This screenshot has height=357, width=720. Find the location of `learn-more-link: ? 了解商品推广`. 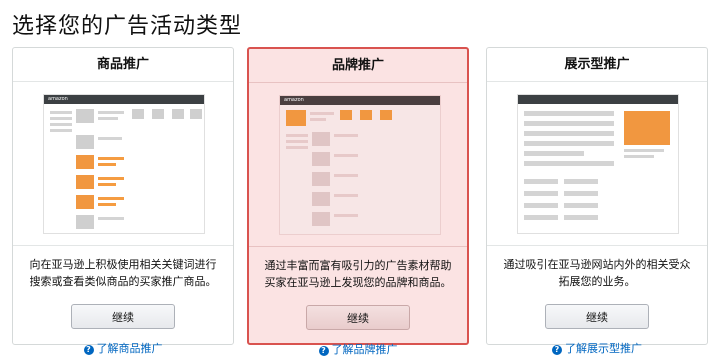

learn-more-link: ? 了解商品推广 is located at coordinates (123, 348).